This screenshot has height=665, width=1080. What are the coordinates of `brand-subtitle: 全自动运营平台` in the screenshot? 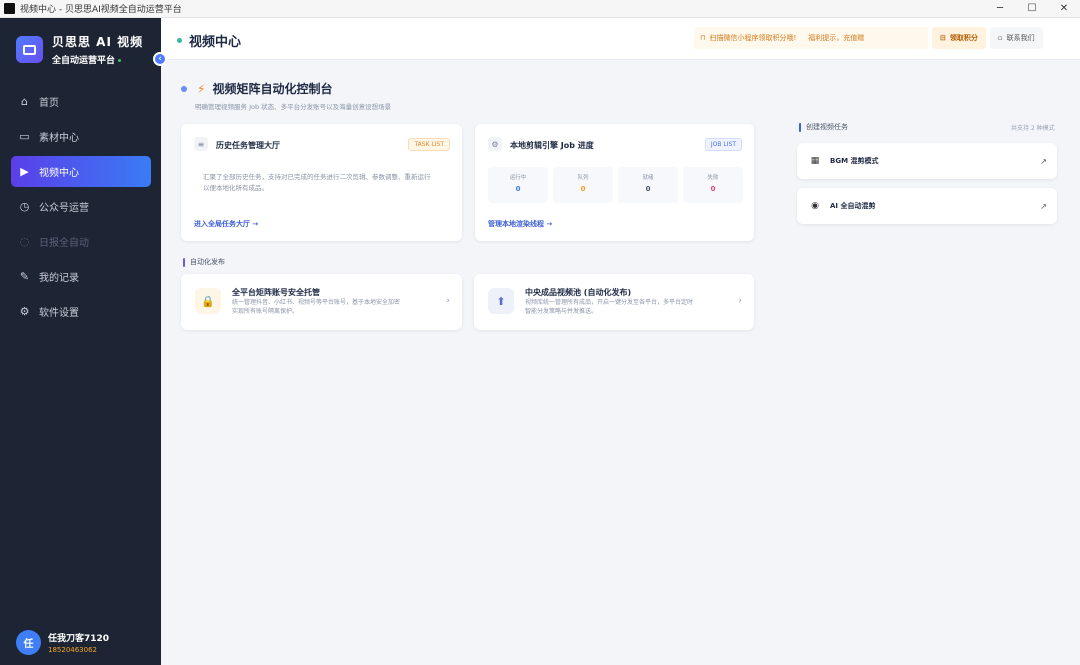 It's located at (97, 59).